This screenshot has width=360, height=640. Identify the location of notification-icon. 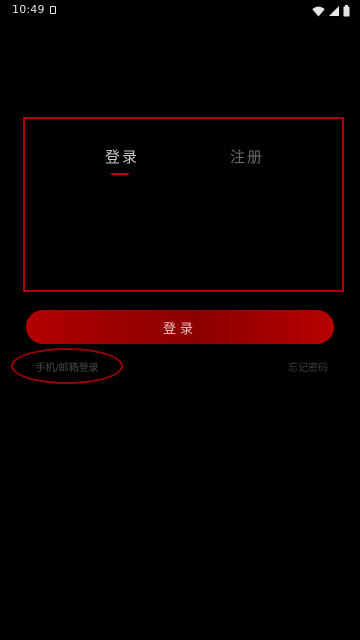
(53, 10).